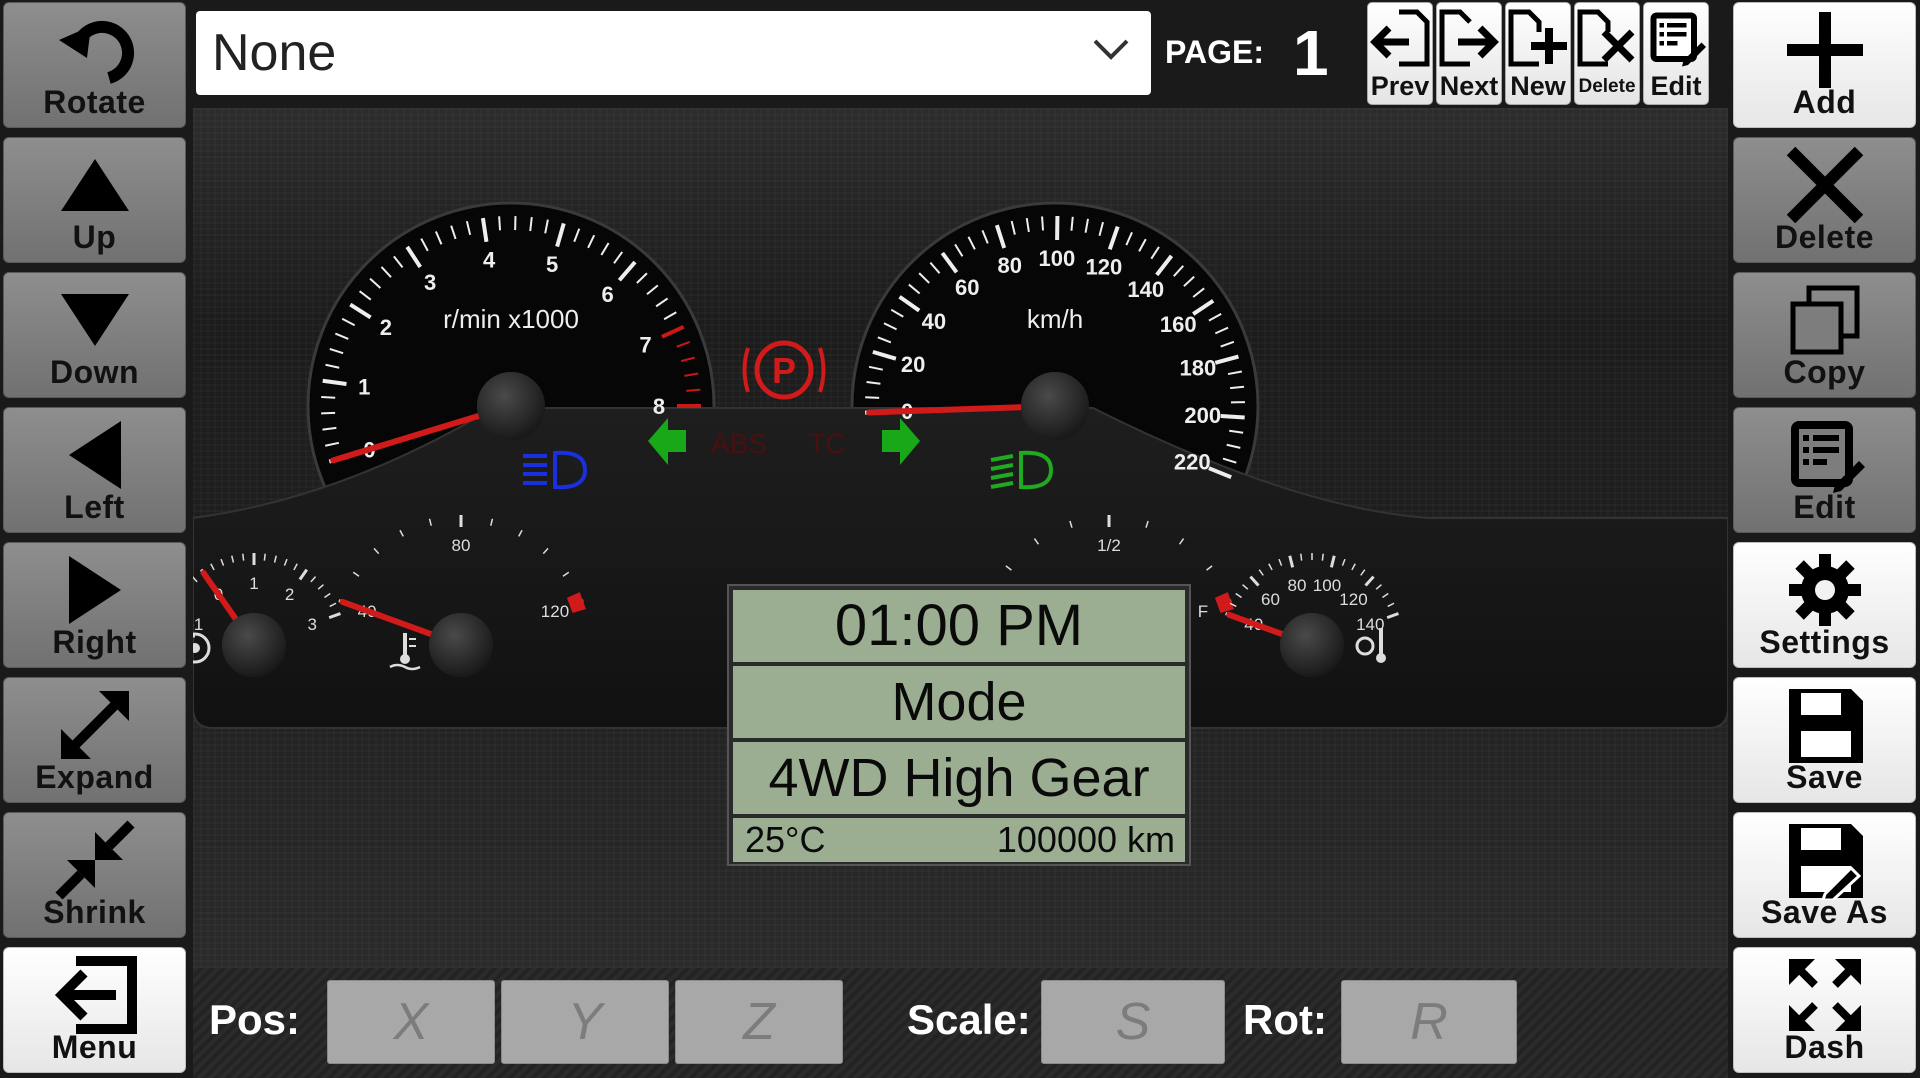 The width and height of the screenshot is (1920, 1078). I want to click on tick-label: 3, so click(430, 282).